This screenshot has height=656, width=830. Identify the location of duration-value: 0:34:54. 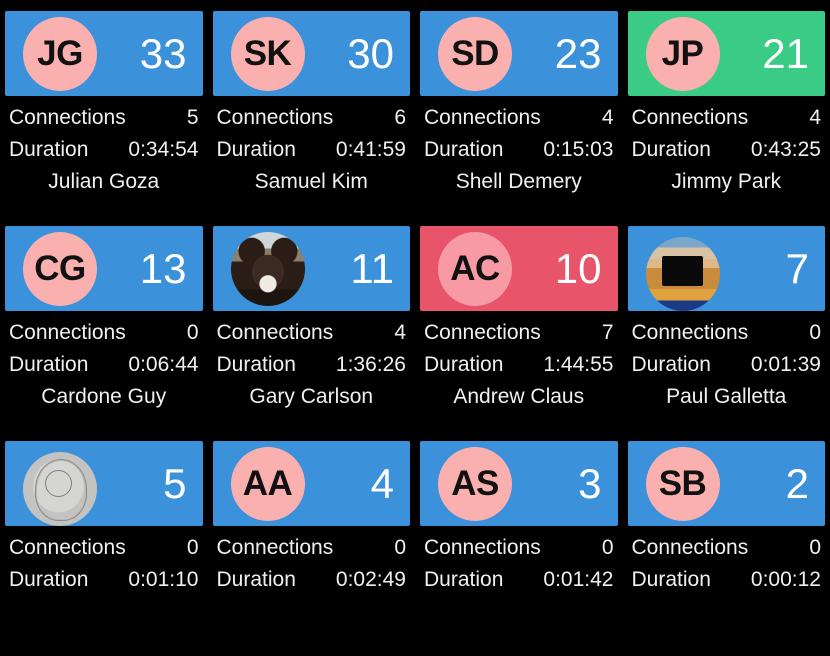
(163, 149).